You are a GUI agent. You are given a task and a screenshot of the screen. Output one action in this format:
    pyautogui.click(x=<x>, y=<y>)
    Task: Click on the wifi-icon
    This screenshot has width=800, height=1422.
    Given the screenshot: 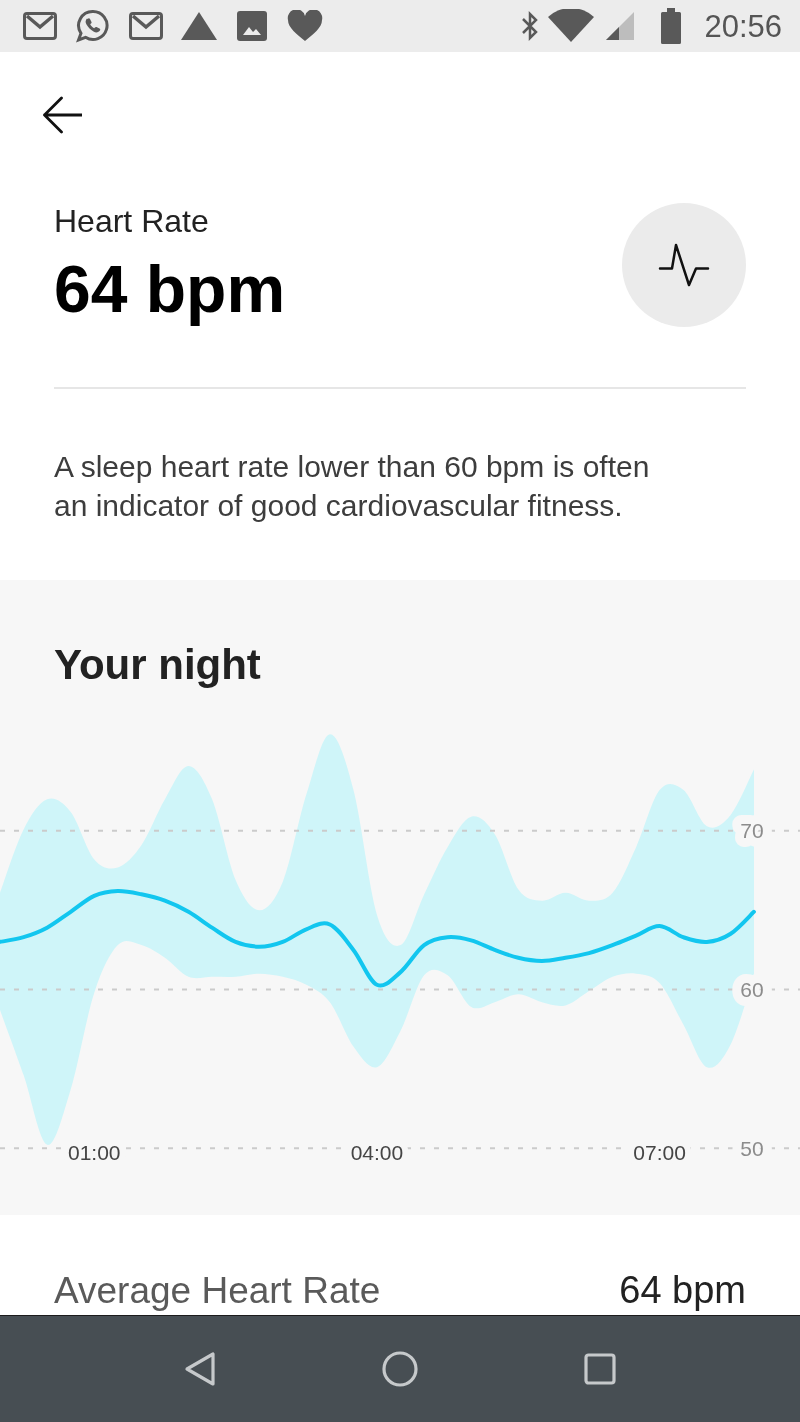 What is the action you would take?
    pyautogui.click(x=571, y=26)
    